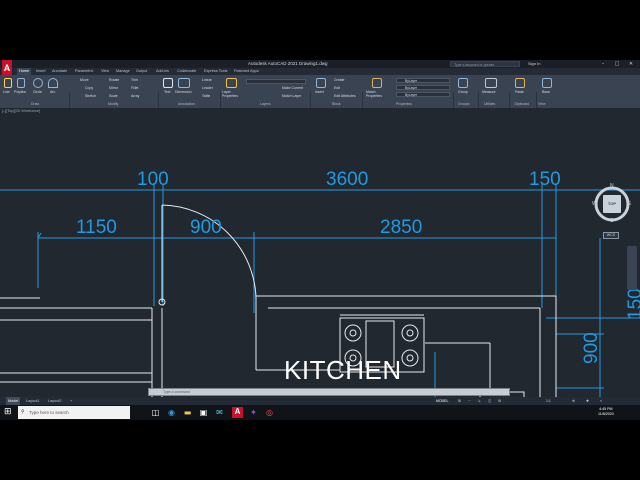 This screenshot has height=480, width=640. I want to click on measure-label: Measure, so click(489, 92).